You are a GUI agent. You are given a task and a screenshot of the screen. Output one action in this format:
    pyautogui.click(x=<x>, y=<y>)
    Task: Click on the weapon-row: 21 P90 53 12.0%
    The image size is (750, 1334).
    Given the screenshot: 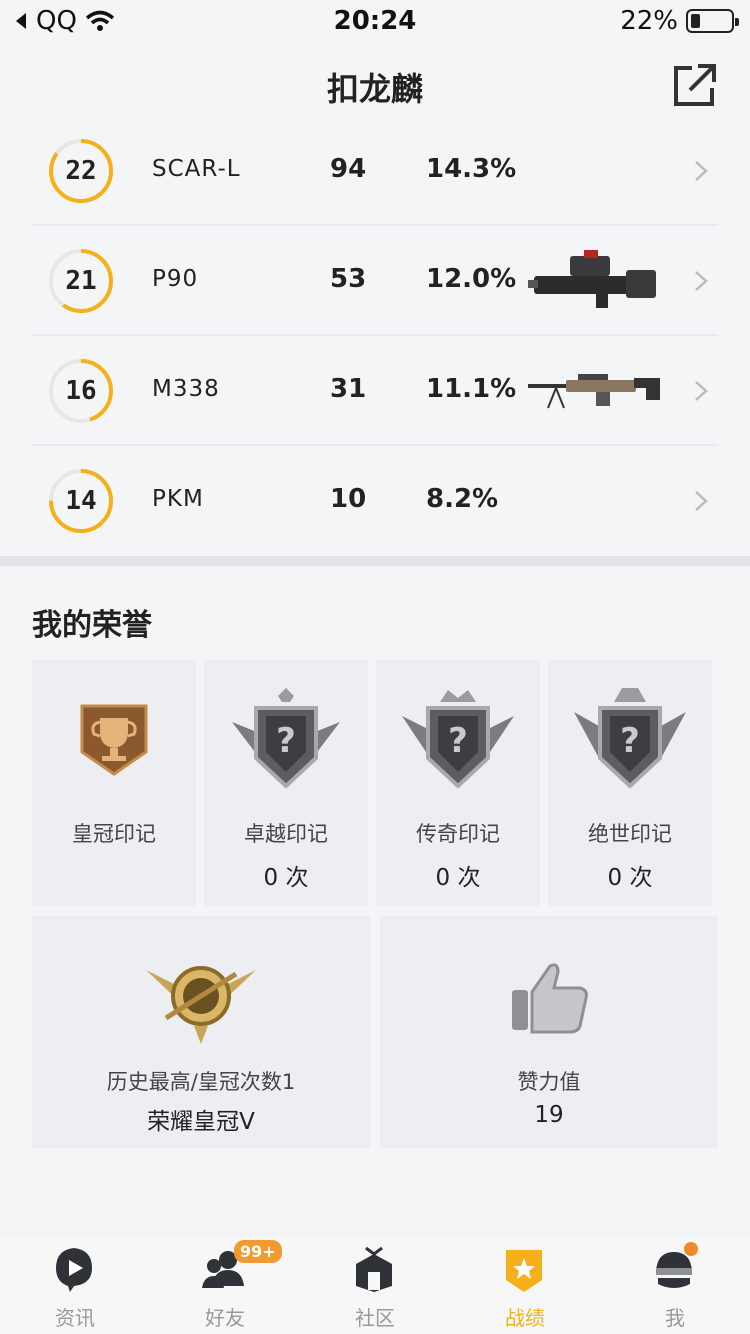 What is the action you would take?
    pyautogui.click(x=375, y=281)
    